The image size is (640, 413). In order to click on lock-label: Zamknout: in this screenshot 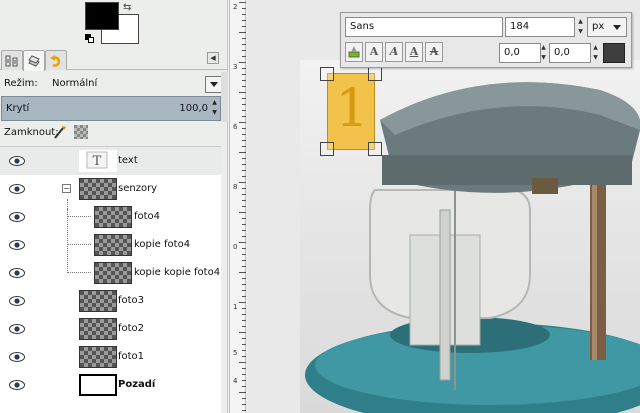, I will do `click(31, 132)`.